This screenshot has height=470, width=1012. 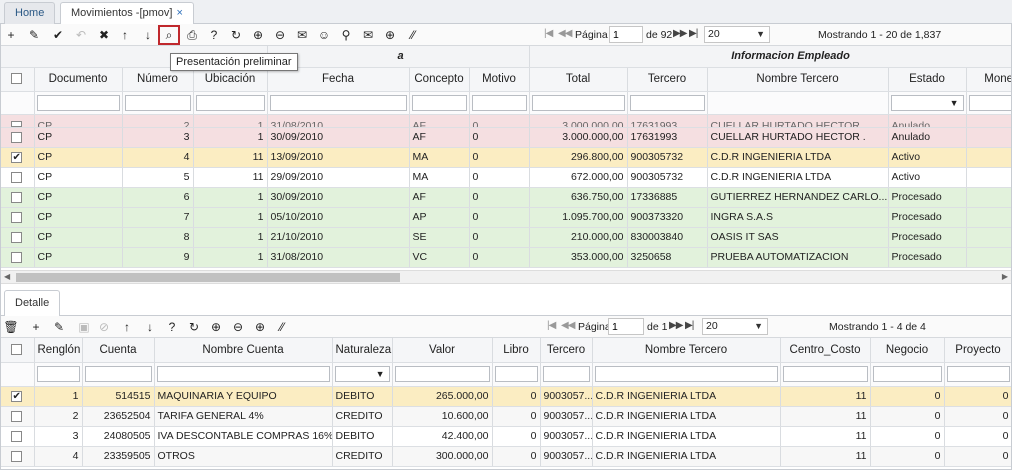 What do you see at coordinates (7, 276) in the screenshot?
I see `scroll-left-icon: ◀` at bounding box center [7, 276].